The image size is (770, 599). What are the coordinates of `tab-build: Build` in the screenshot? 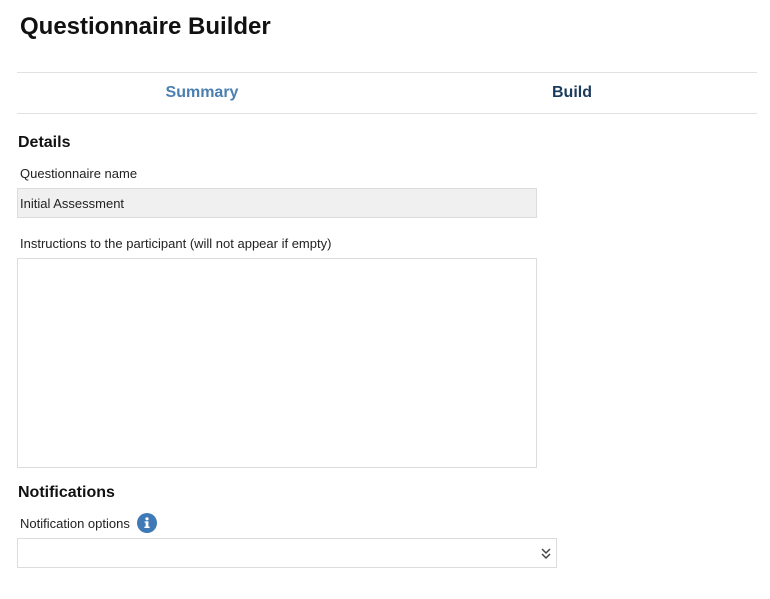 It's located at (572, 93).